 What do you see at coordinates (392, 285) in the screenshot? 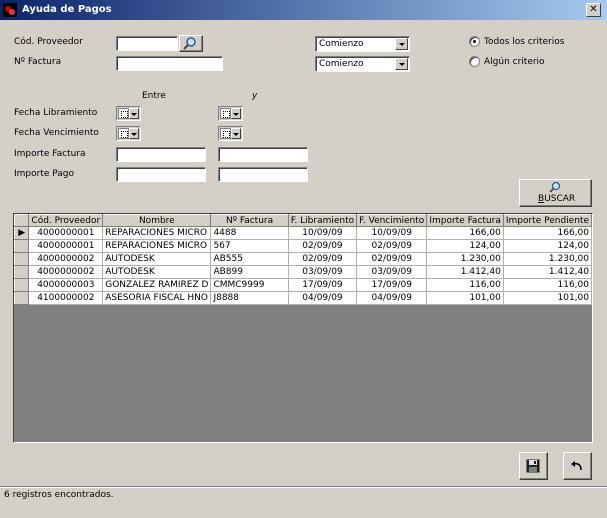
I see `cell-vencimiento: 17/09/09` at bounding box center [392, 285].